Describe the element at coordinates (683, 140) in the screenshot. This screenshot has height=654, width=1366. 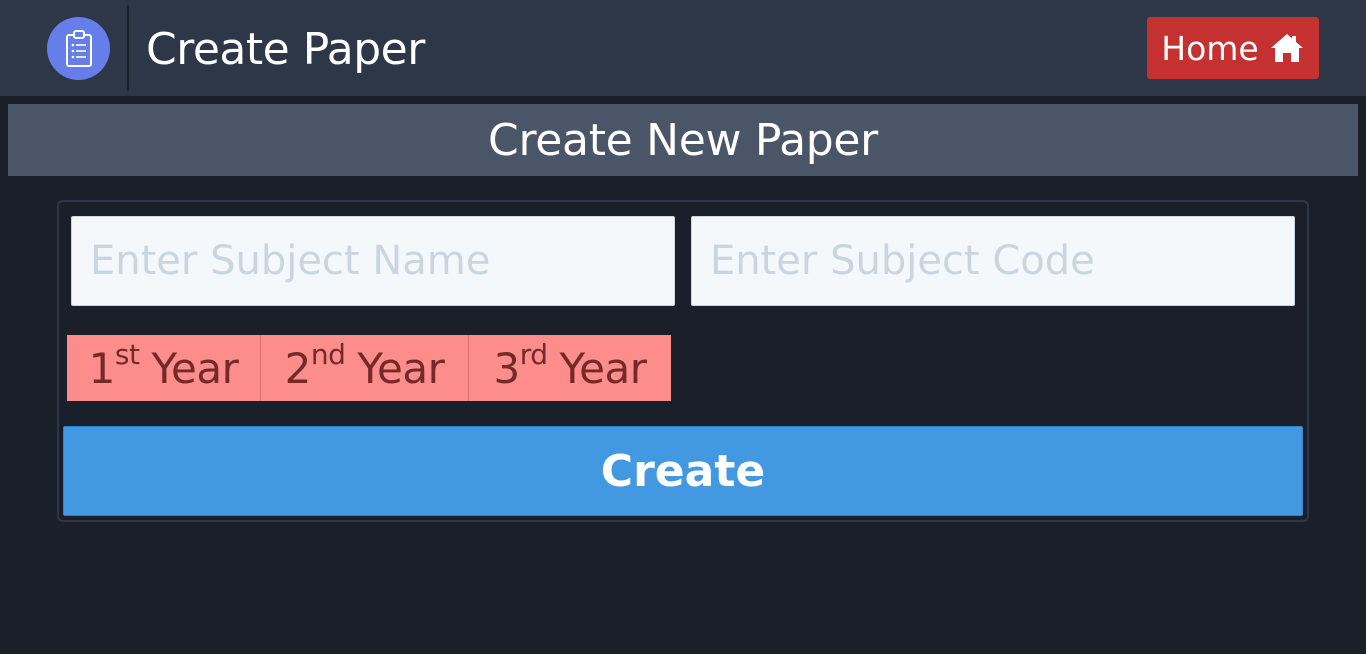
I see `section-heading: Create New Paper` at that location.